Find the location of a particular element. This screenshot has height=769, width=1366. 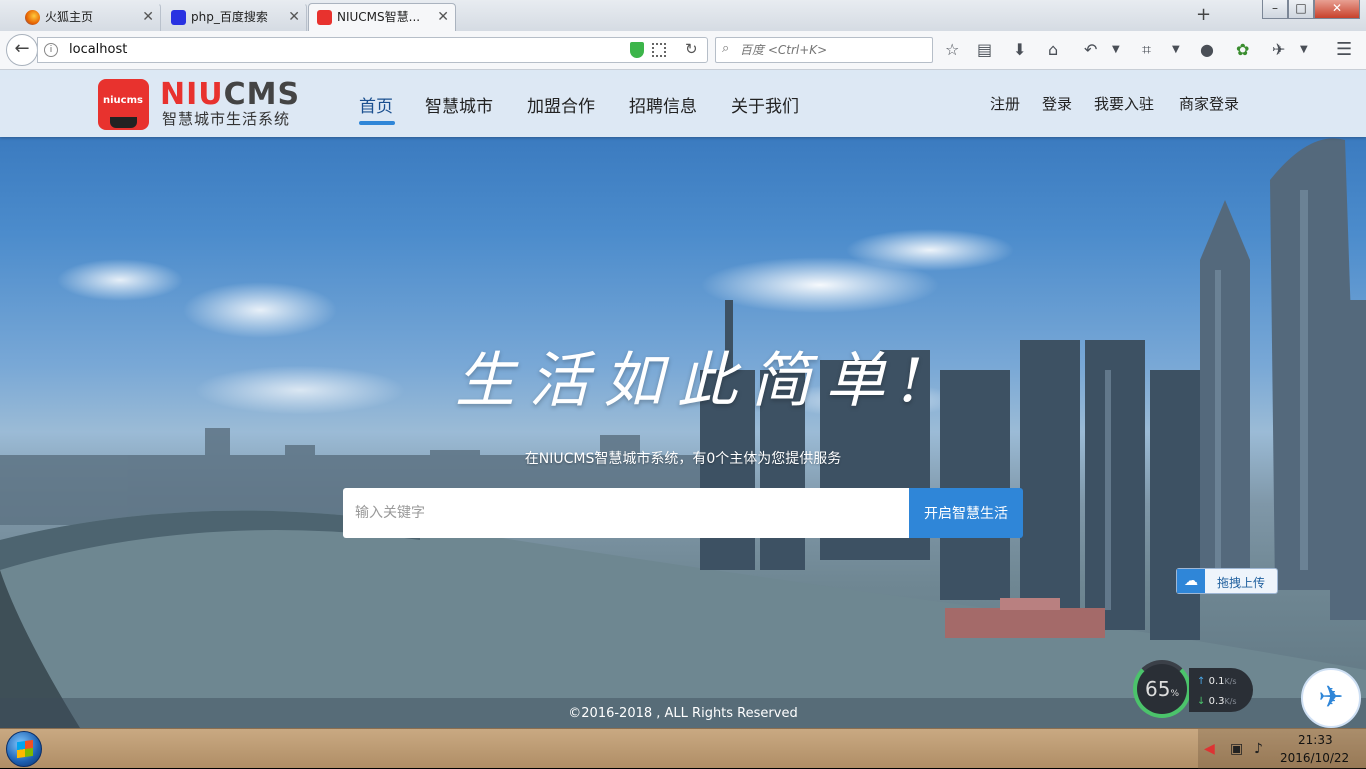

niucms-logo-icon: niucms is located at coordinates (123, 104).